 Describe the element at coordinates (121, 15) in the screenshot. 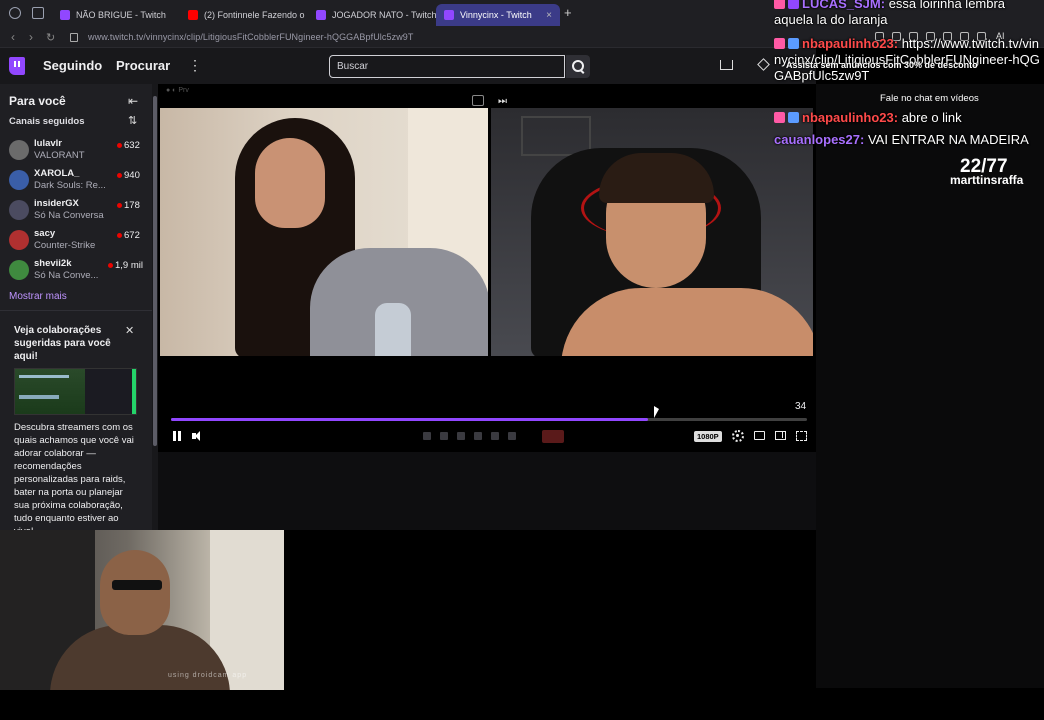

I see `tab-title: NÃO BRIGUE - Twitch` at that location.